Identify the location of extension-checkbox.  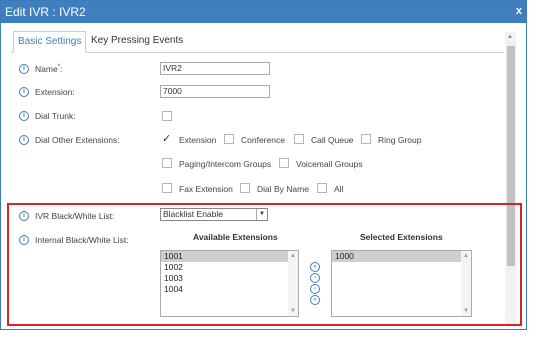
(167, 138).